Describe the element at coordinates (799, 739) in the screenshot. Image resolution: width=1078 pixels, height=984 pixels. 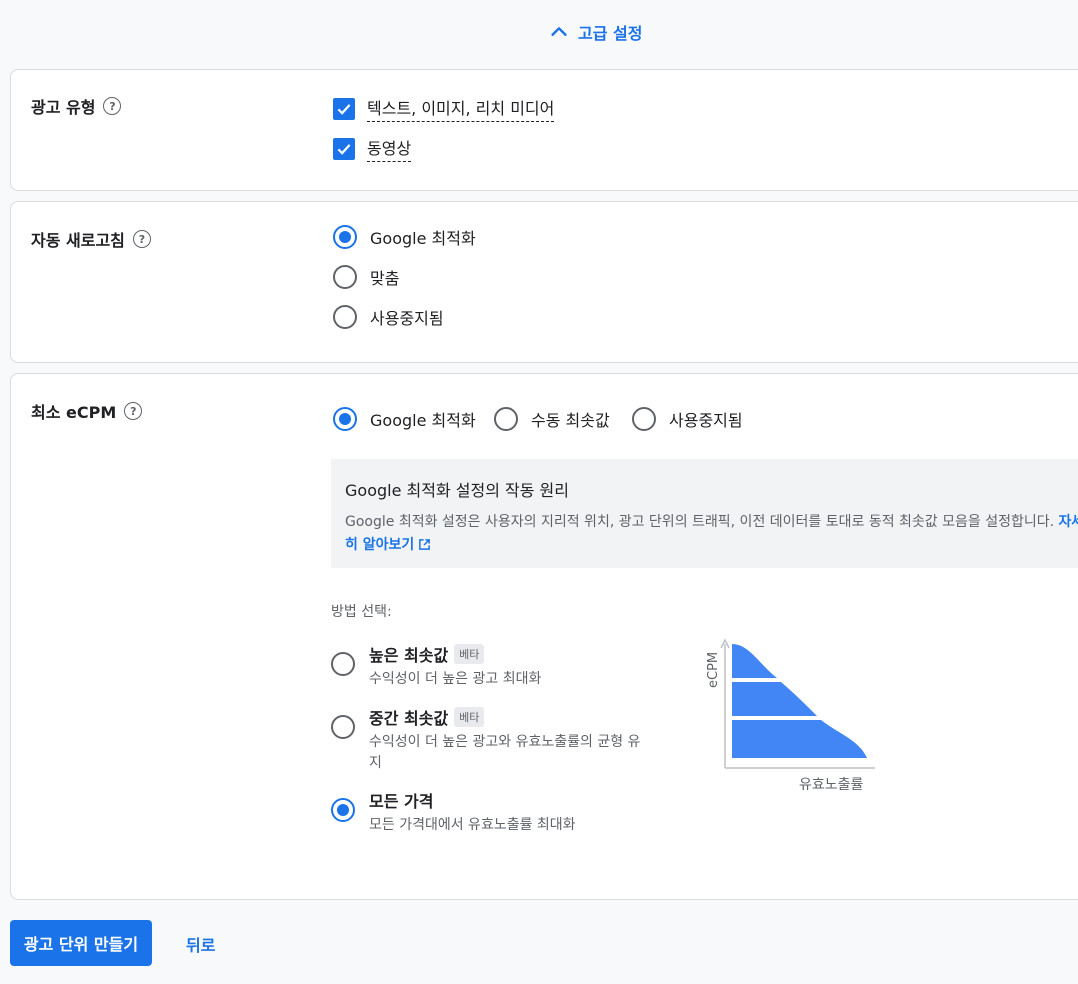
I see `chart-area-bottom` at that location.